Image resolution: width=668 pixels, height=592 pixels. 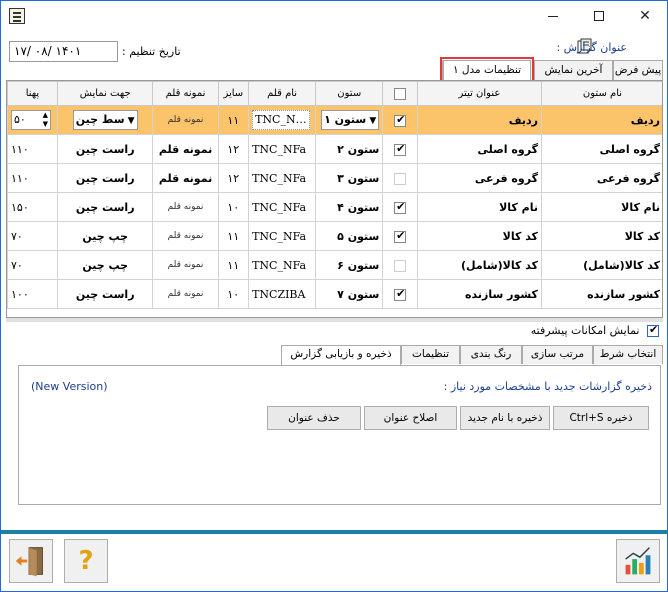 What do you see at coordinates (32, 294) in the screenshot?
I see `cell-width: ۱۰۰` at bounding box center [32, 294].